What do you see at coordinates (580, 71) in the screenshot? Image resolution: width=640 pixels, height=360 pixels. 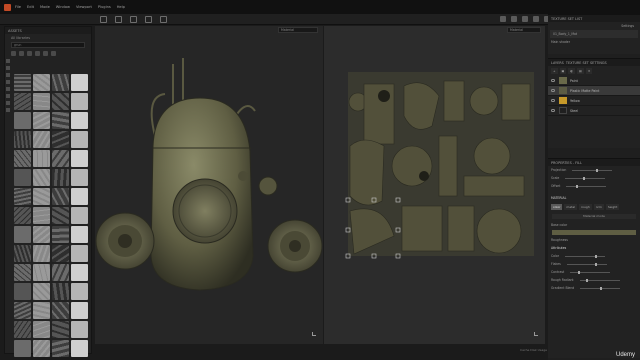 I see `add-folder-icon: ▤` at bounding box center [580, 71].